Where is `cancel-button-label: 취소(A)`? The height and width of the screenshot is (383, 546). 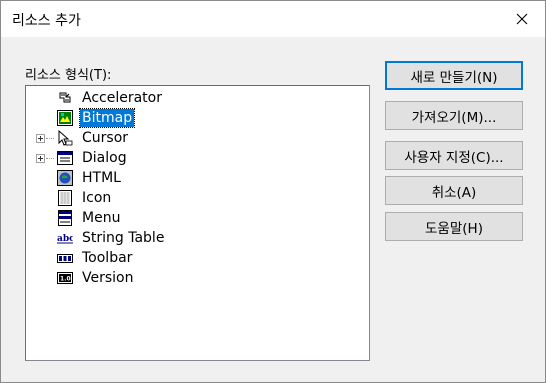
cancel-button-label: 취소(A) is located at coordinates (454, 192).